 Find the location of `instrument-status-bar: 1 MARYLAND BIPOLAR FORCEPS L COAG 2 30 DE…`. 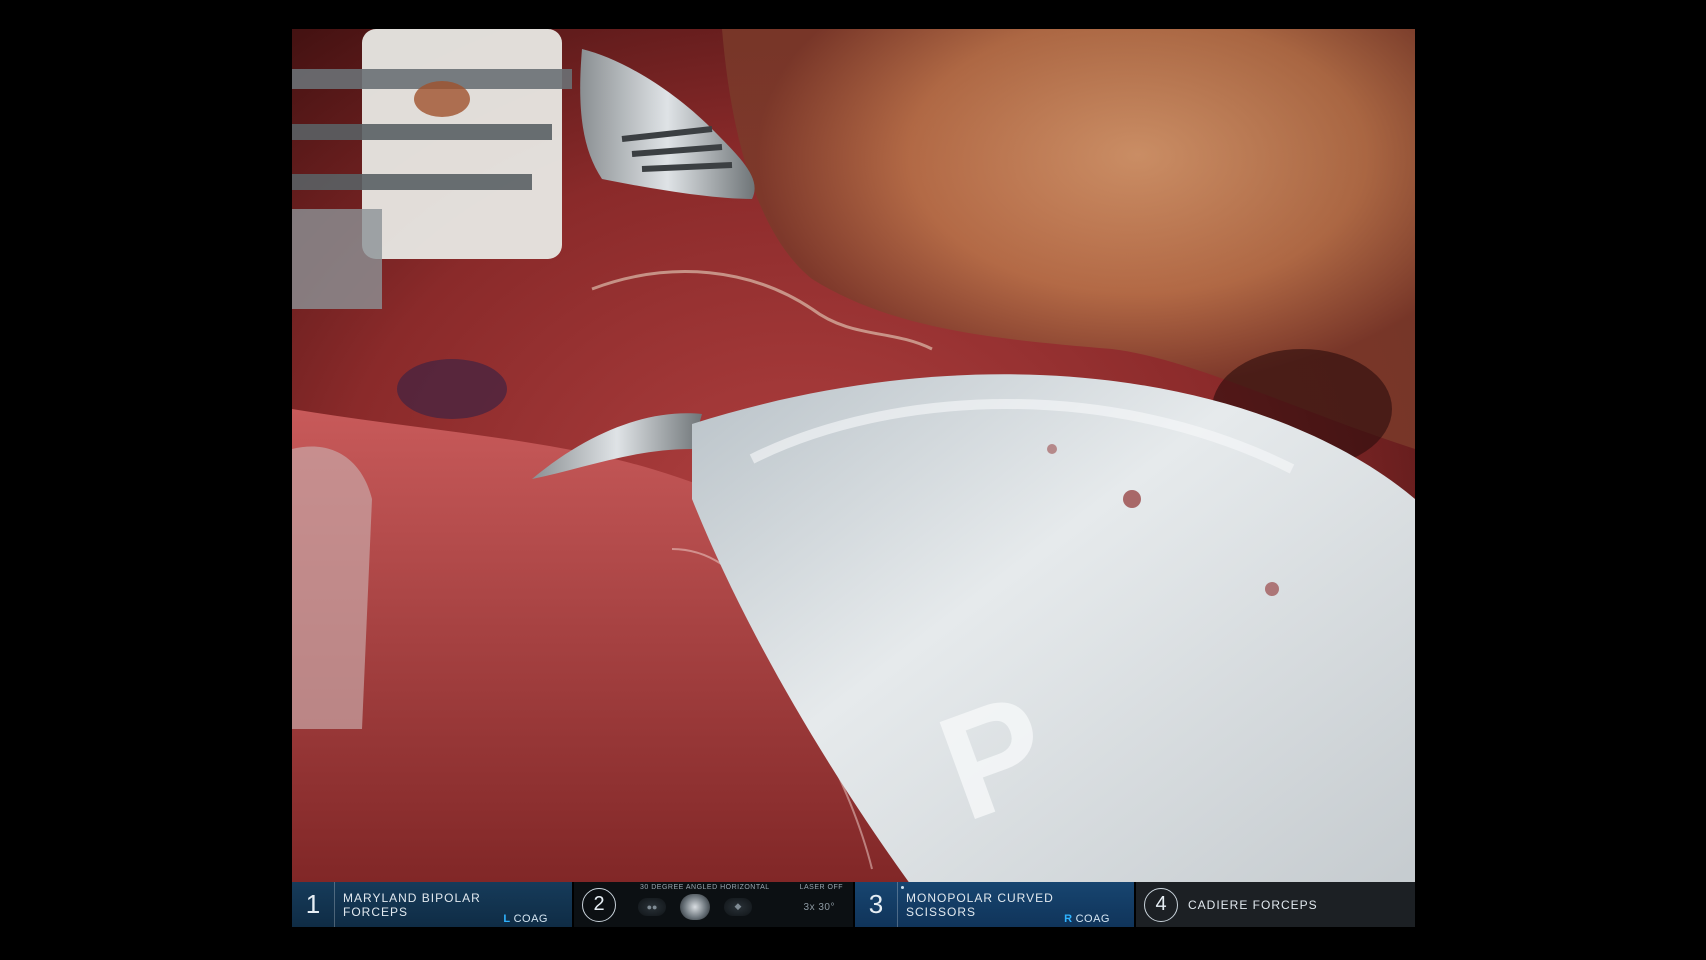

instrument-status-bar: 1 MARYLAND BIPOLAR FORCEPS L COAG 2 30 DE… is located at coordinates (853, 904).